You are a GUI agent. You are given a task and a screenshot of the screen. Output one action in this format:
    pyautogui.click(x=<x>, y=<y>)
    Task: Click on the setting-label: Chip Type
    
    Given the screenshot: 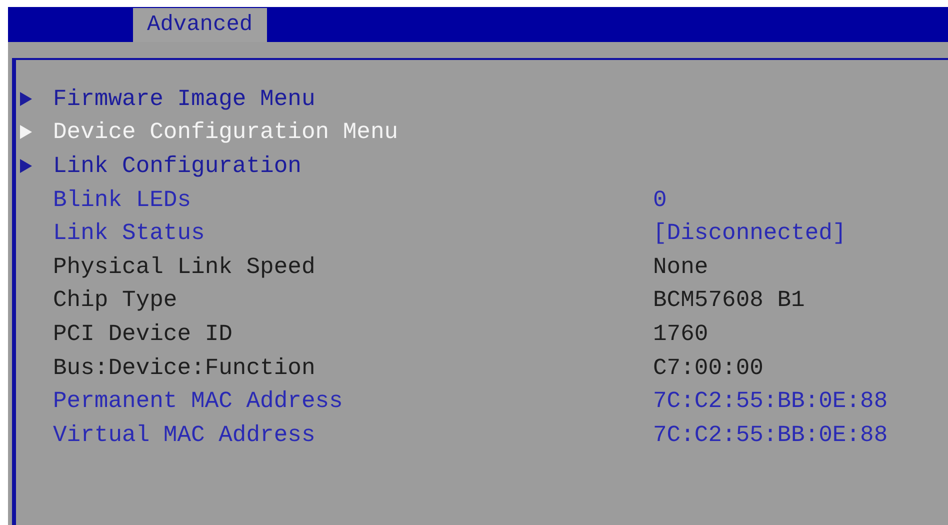 What is the action you would take?
    pyautogui.click(x=115, y=300)
    